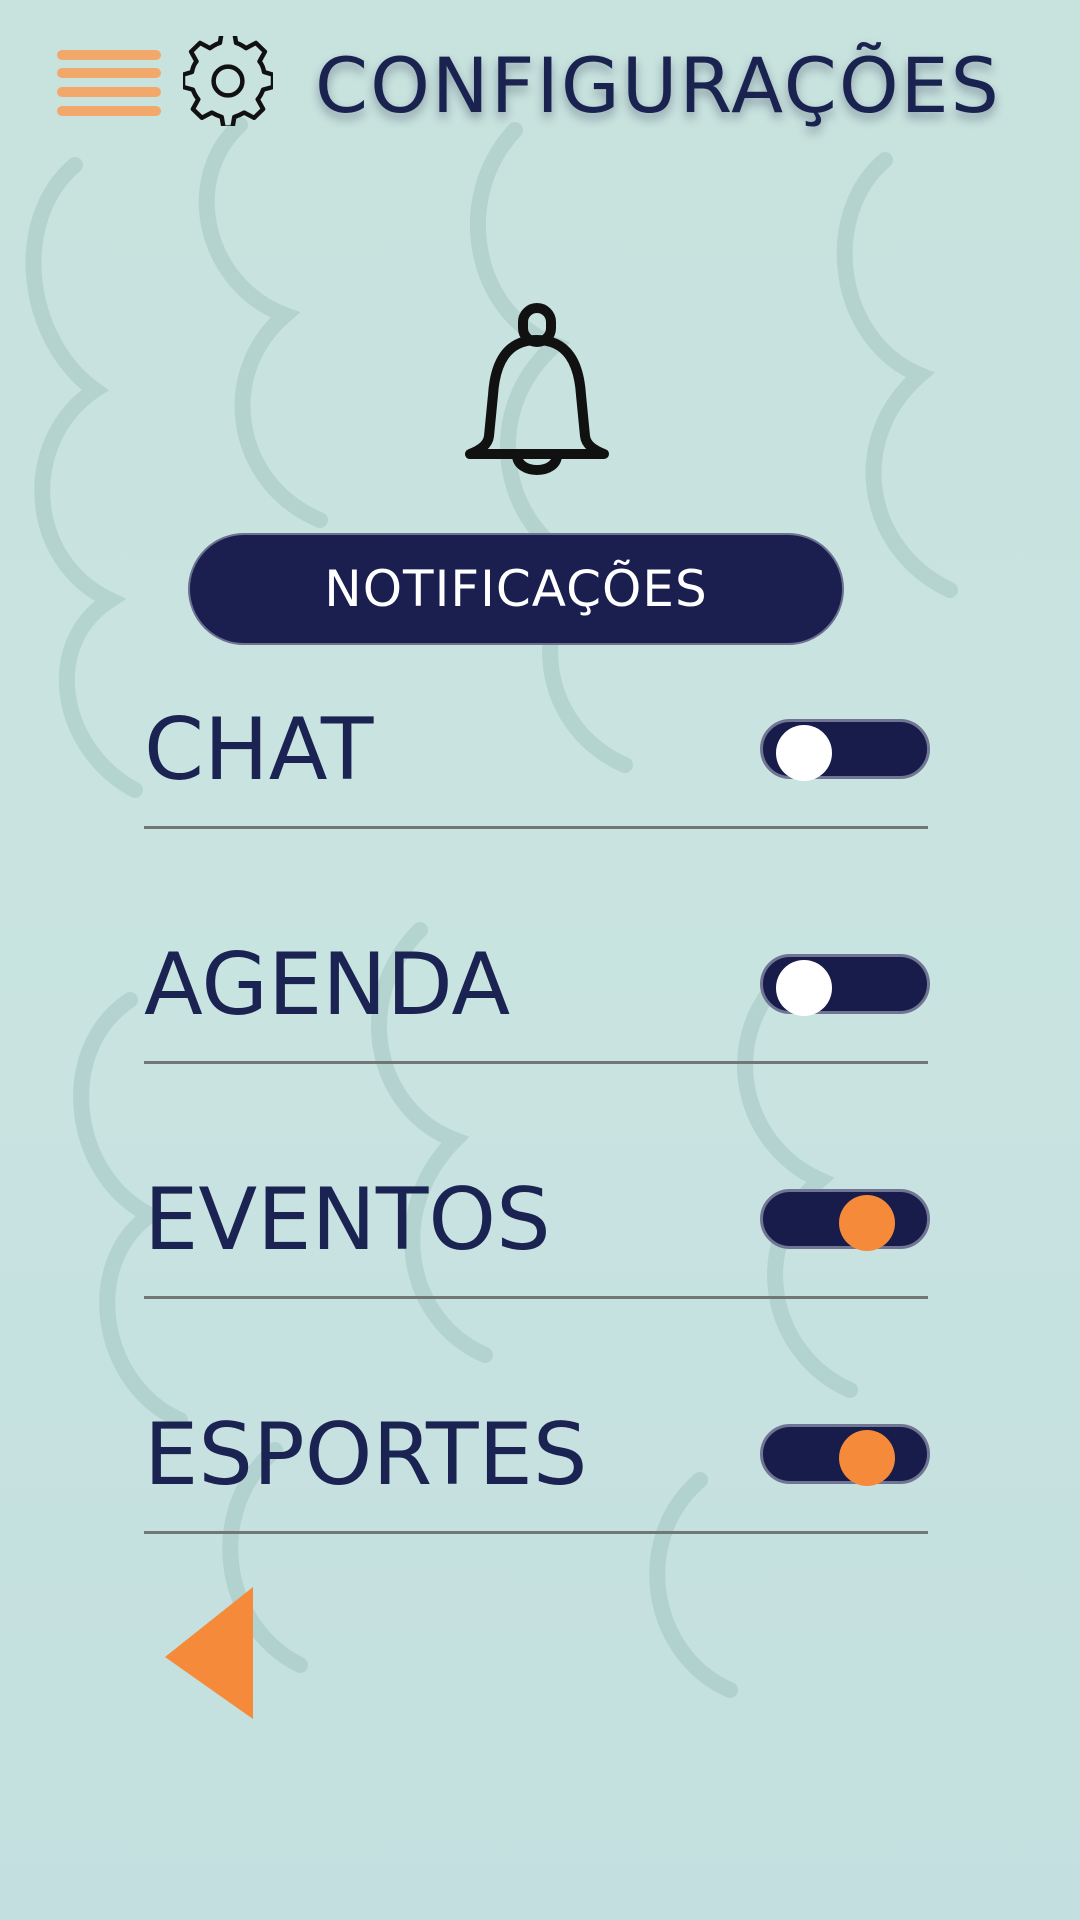 Image resolution: width=1080 pixels, height=1920 pixels. Describe the element at coordinates (537, 1288) in the screenshot. I see `setting-row-eventos: EVENTOS` at that location.